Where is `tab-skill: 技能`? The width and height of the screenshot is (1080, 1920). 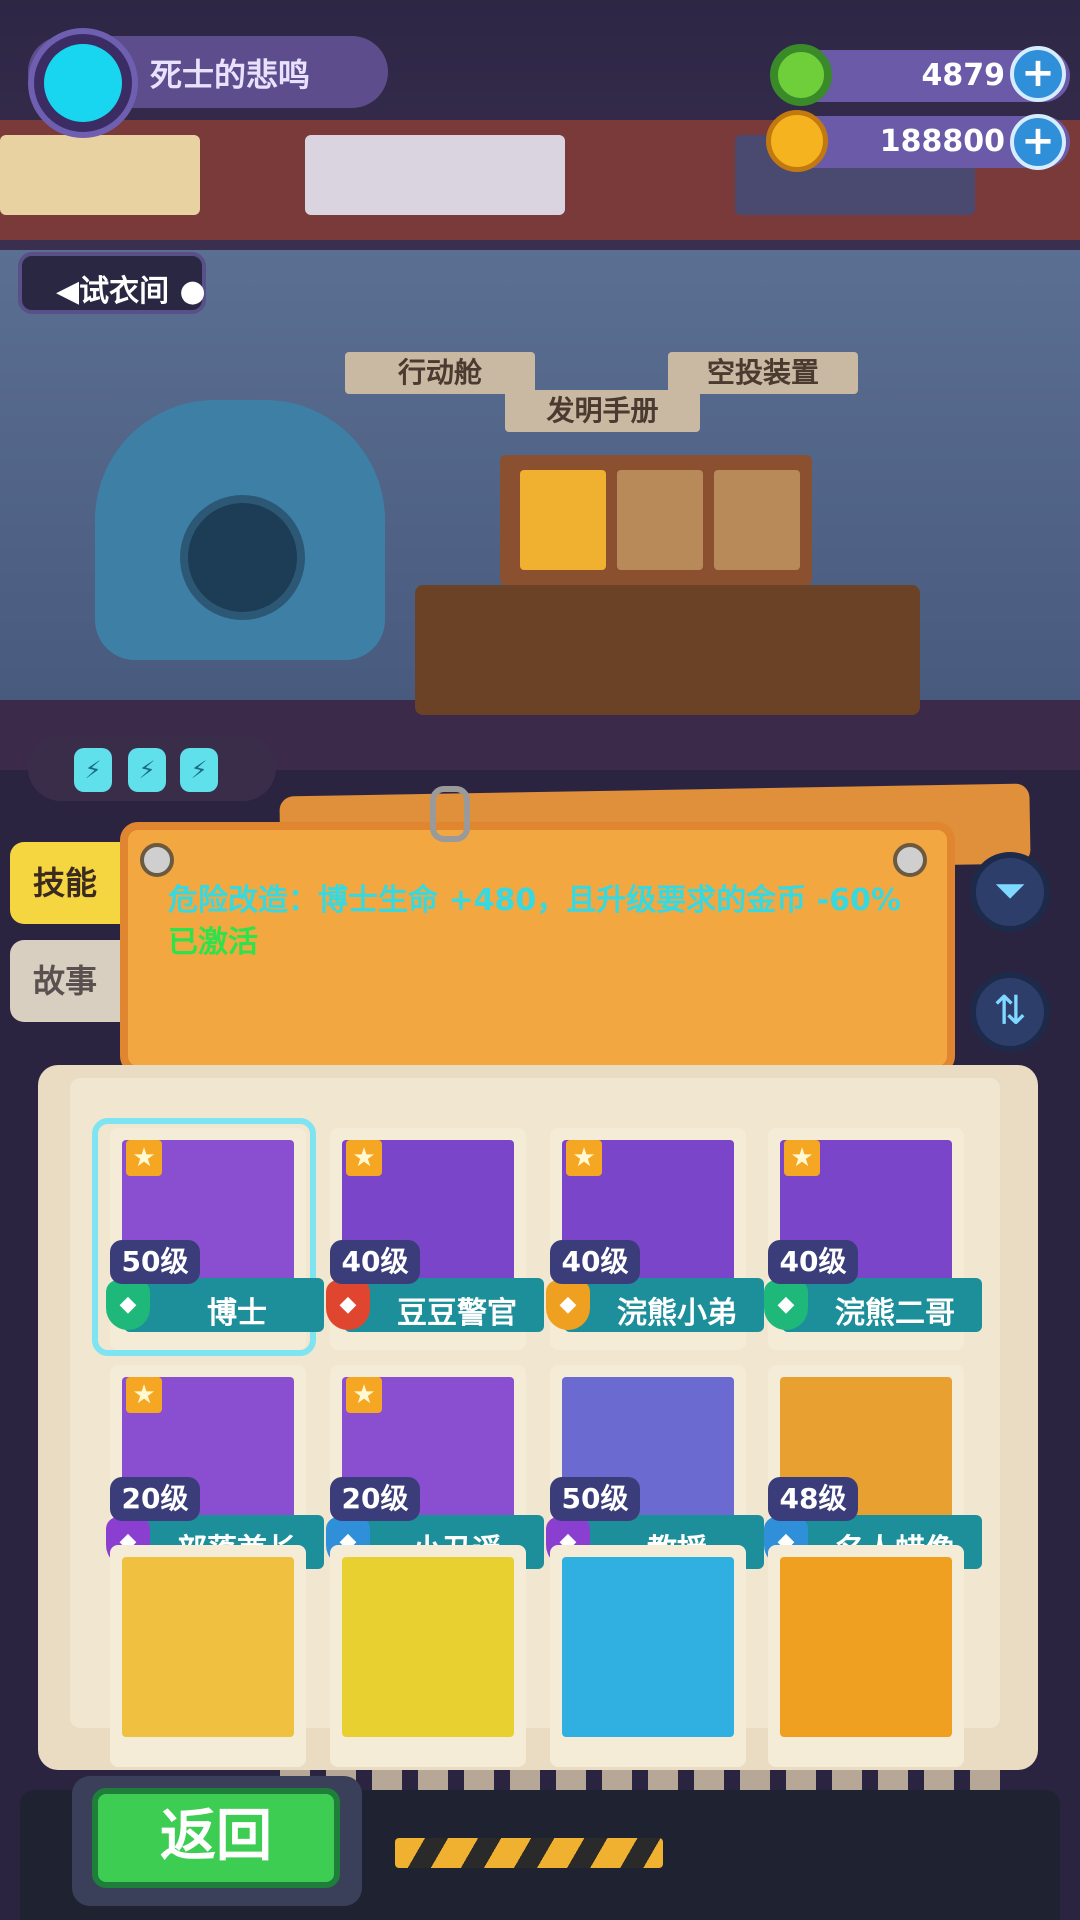
tab-skill: 技能 is located at coordinates (65, 883).